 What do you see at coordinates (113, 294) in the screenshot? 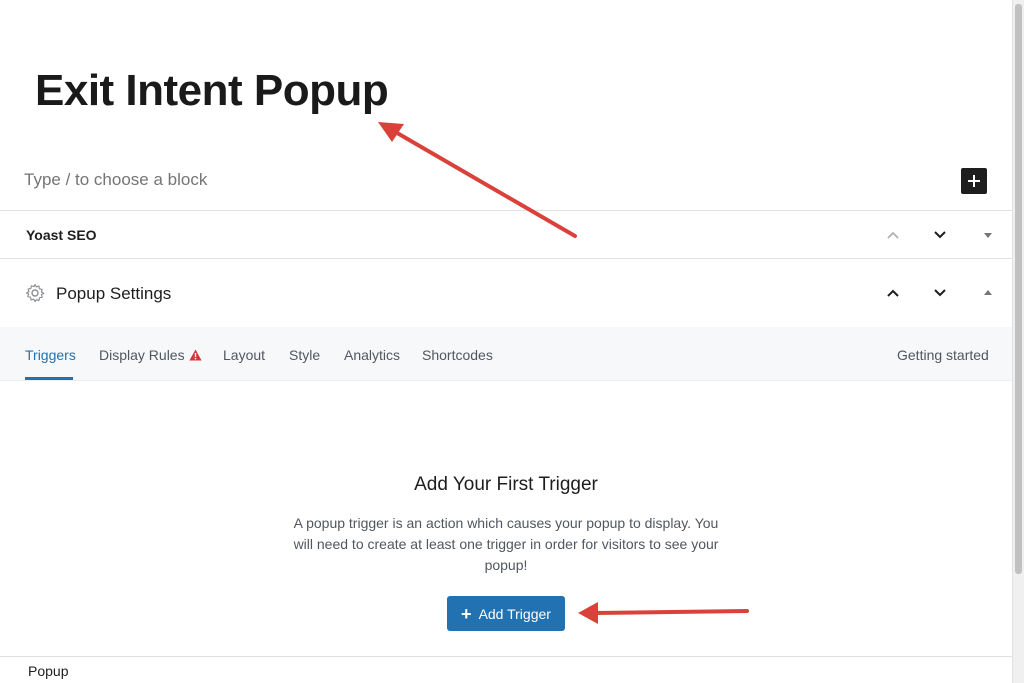
I see `metabox-title-popup-settings: Popup Settings` at bounding box center [113, 294].